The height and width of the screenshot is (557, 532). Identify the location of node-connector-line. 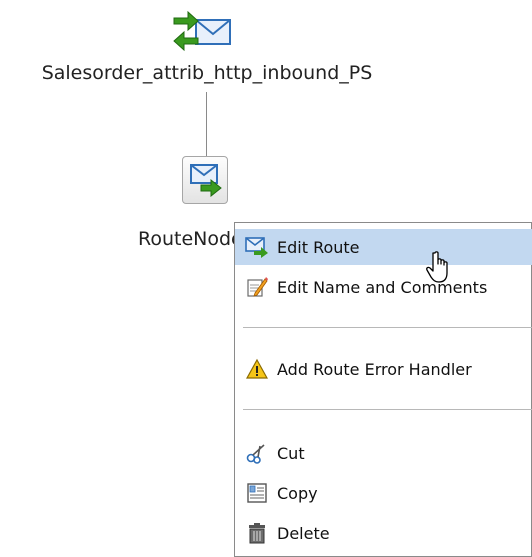
(206, 124).